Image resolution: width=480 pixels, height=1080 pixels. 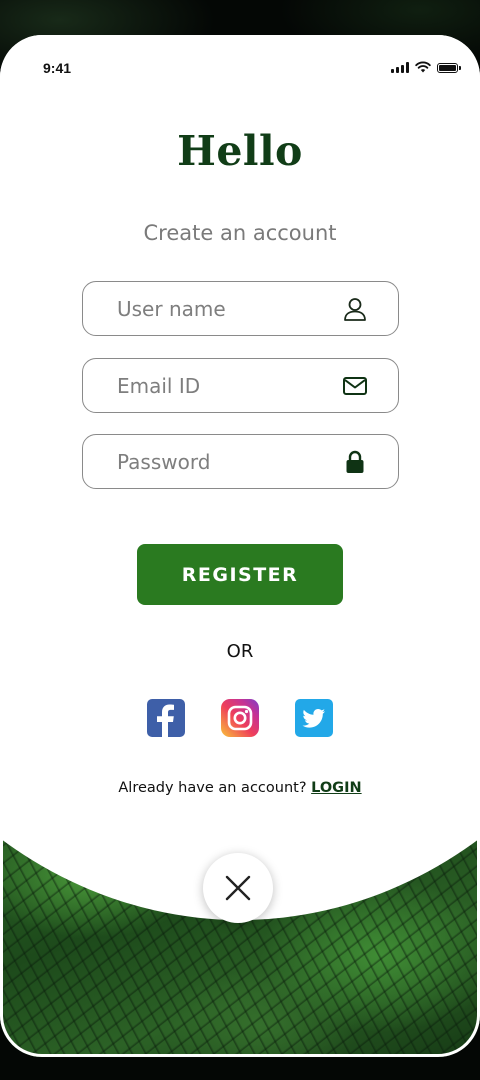 I want to click on close-icon, so click(x=238, y=888).